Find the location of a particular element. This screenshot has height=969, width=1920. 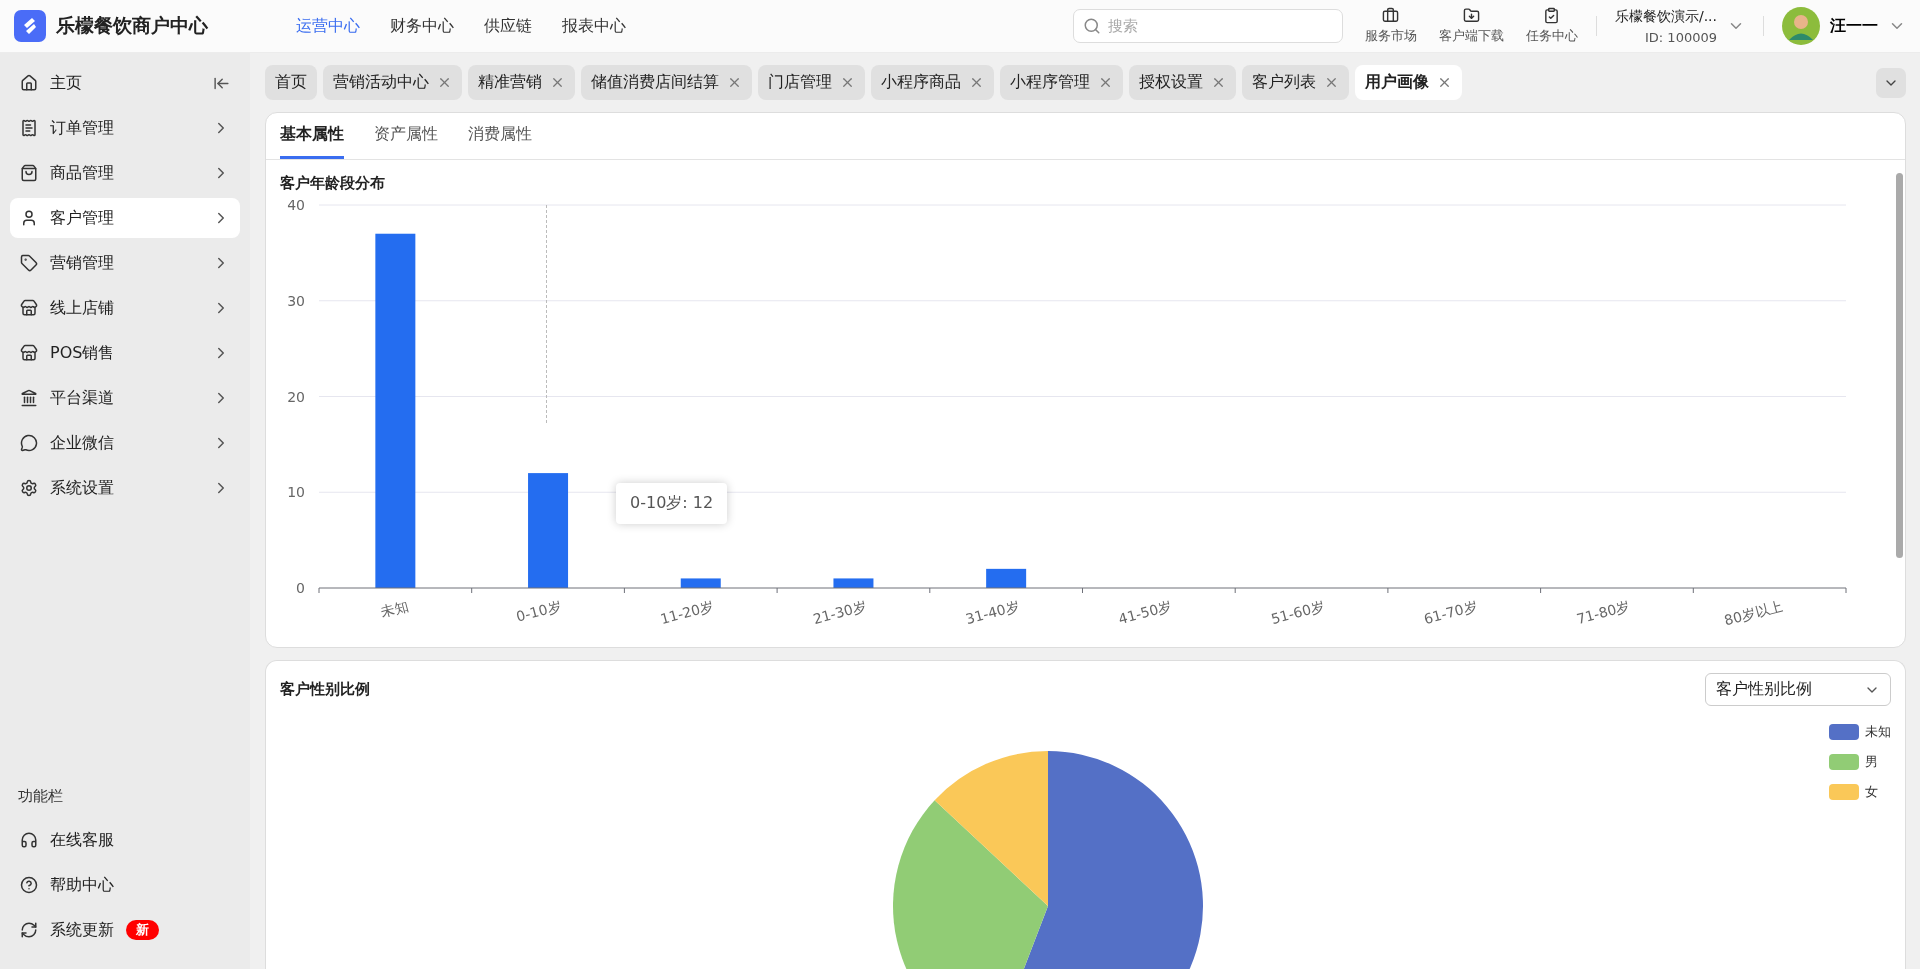

search-field: 搜索 is located at coordinates (1207, 26).